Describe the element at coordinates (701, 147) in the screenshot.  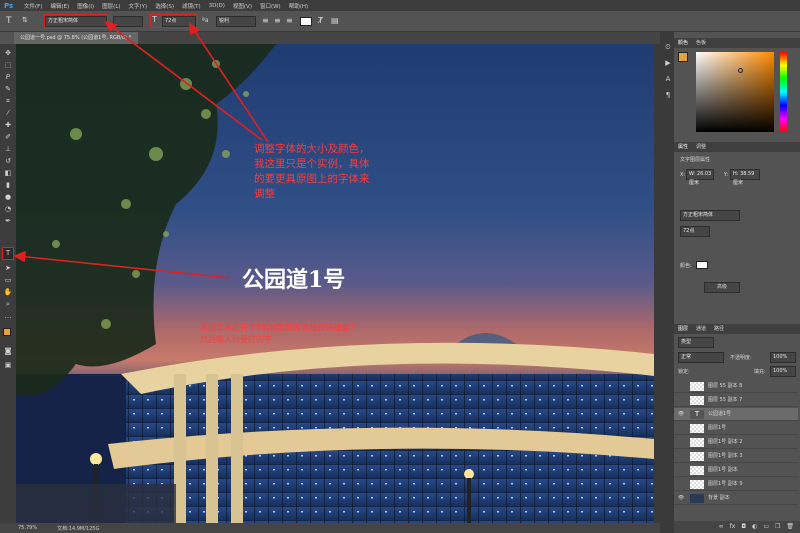
I see `tab-adjustments: 调整` at that location.